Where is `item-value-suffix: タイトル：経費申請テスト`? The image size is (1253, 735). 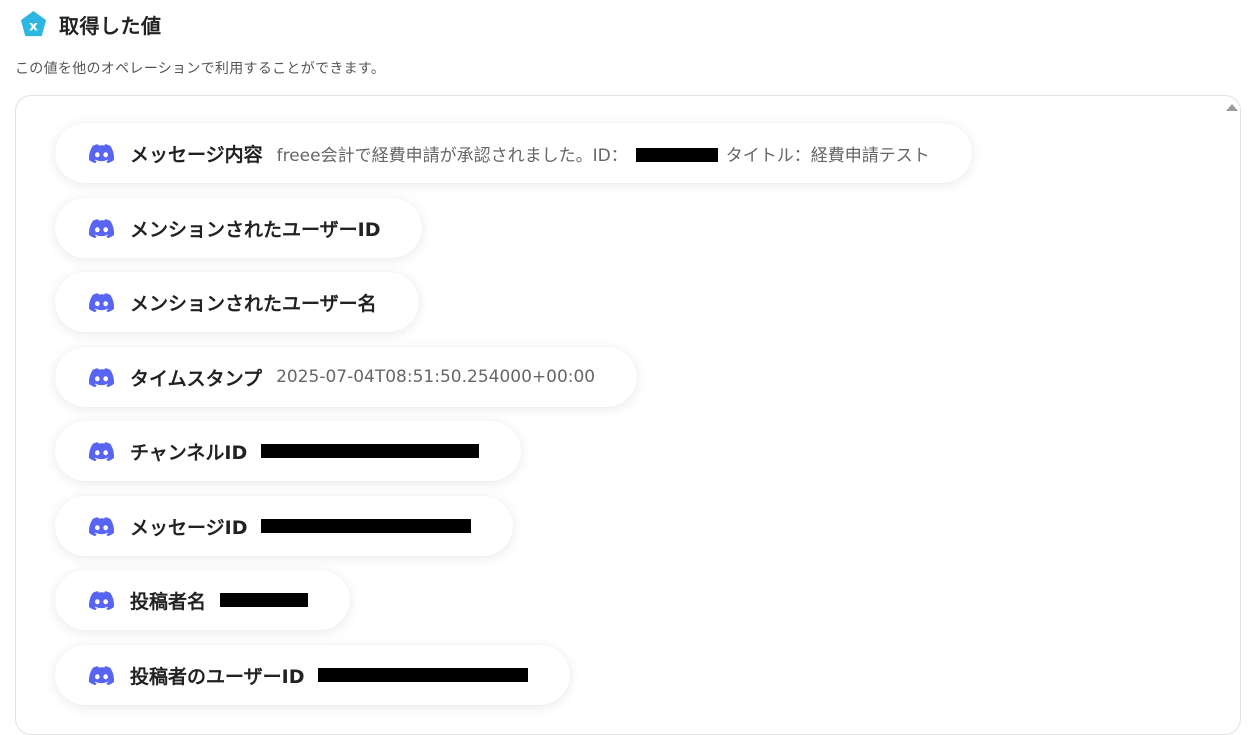
item-value-suffix: タイトル：経費申請テスト is located at coordinates (827, 155).